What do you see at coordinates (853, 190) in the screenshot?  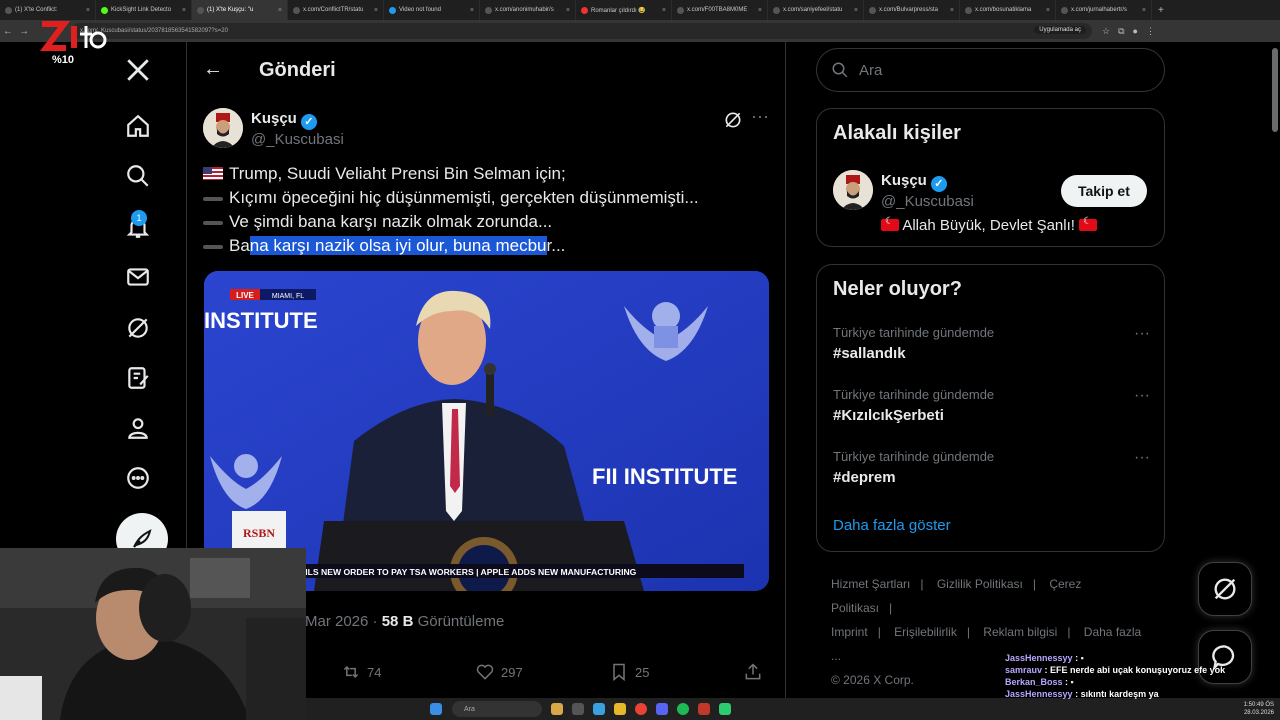 I see `relevant-avatar` at bounding box center [853, 190].